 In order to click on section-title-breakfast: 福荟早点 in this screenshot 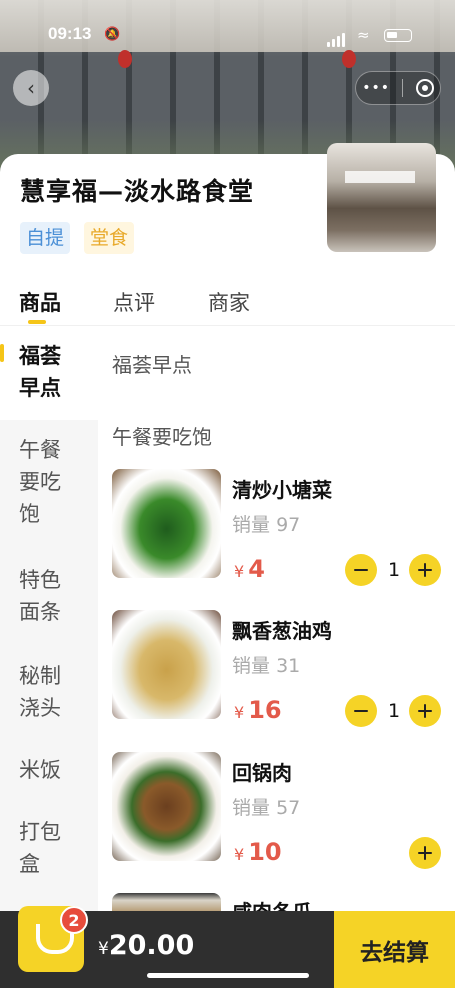, I will do `click(152, 365)`.